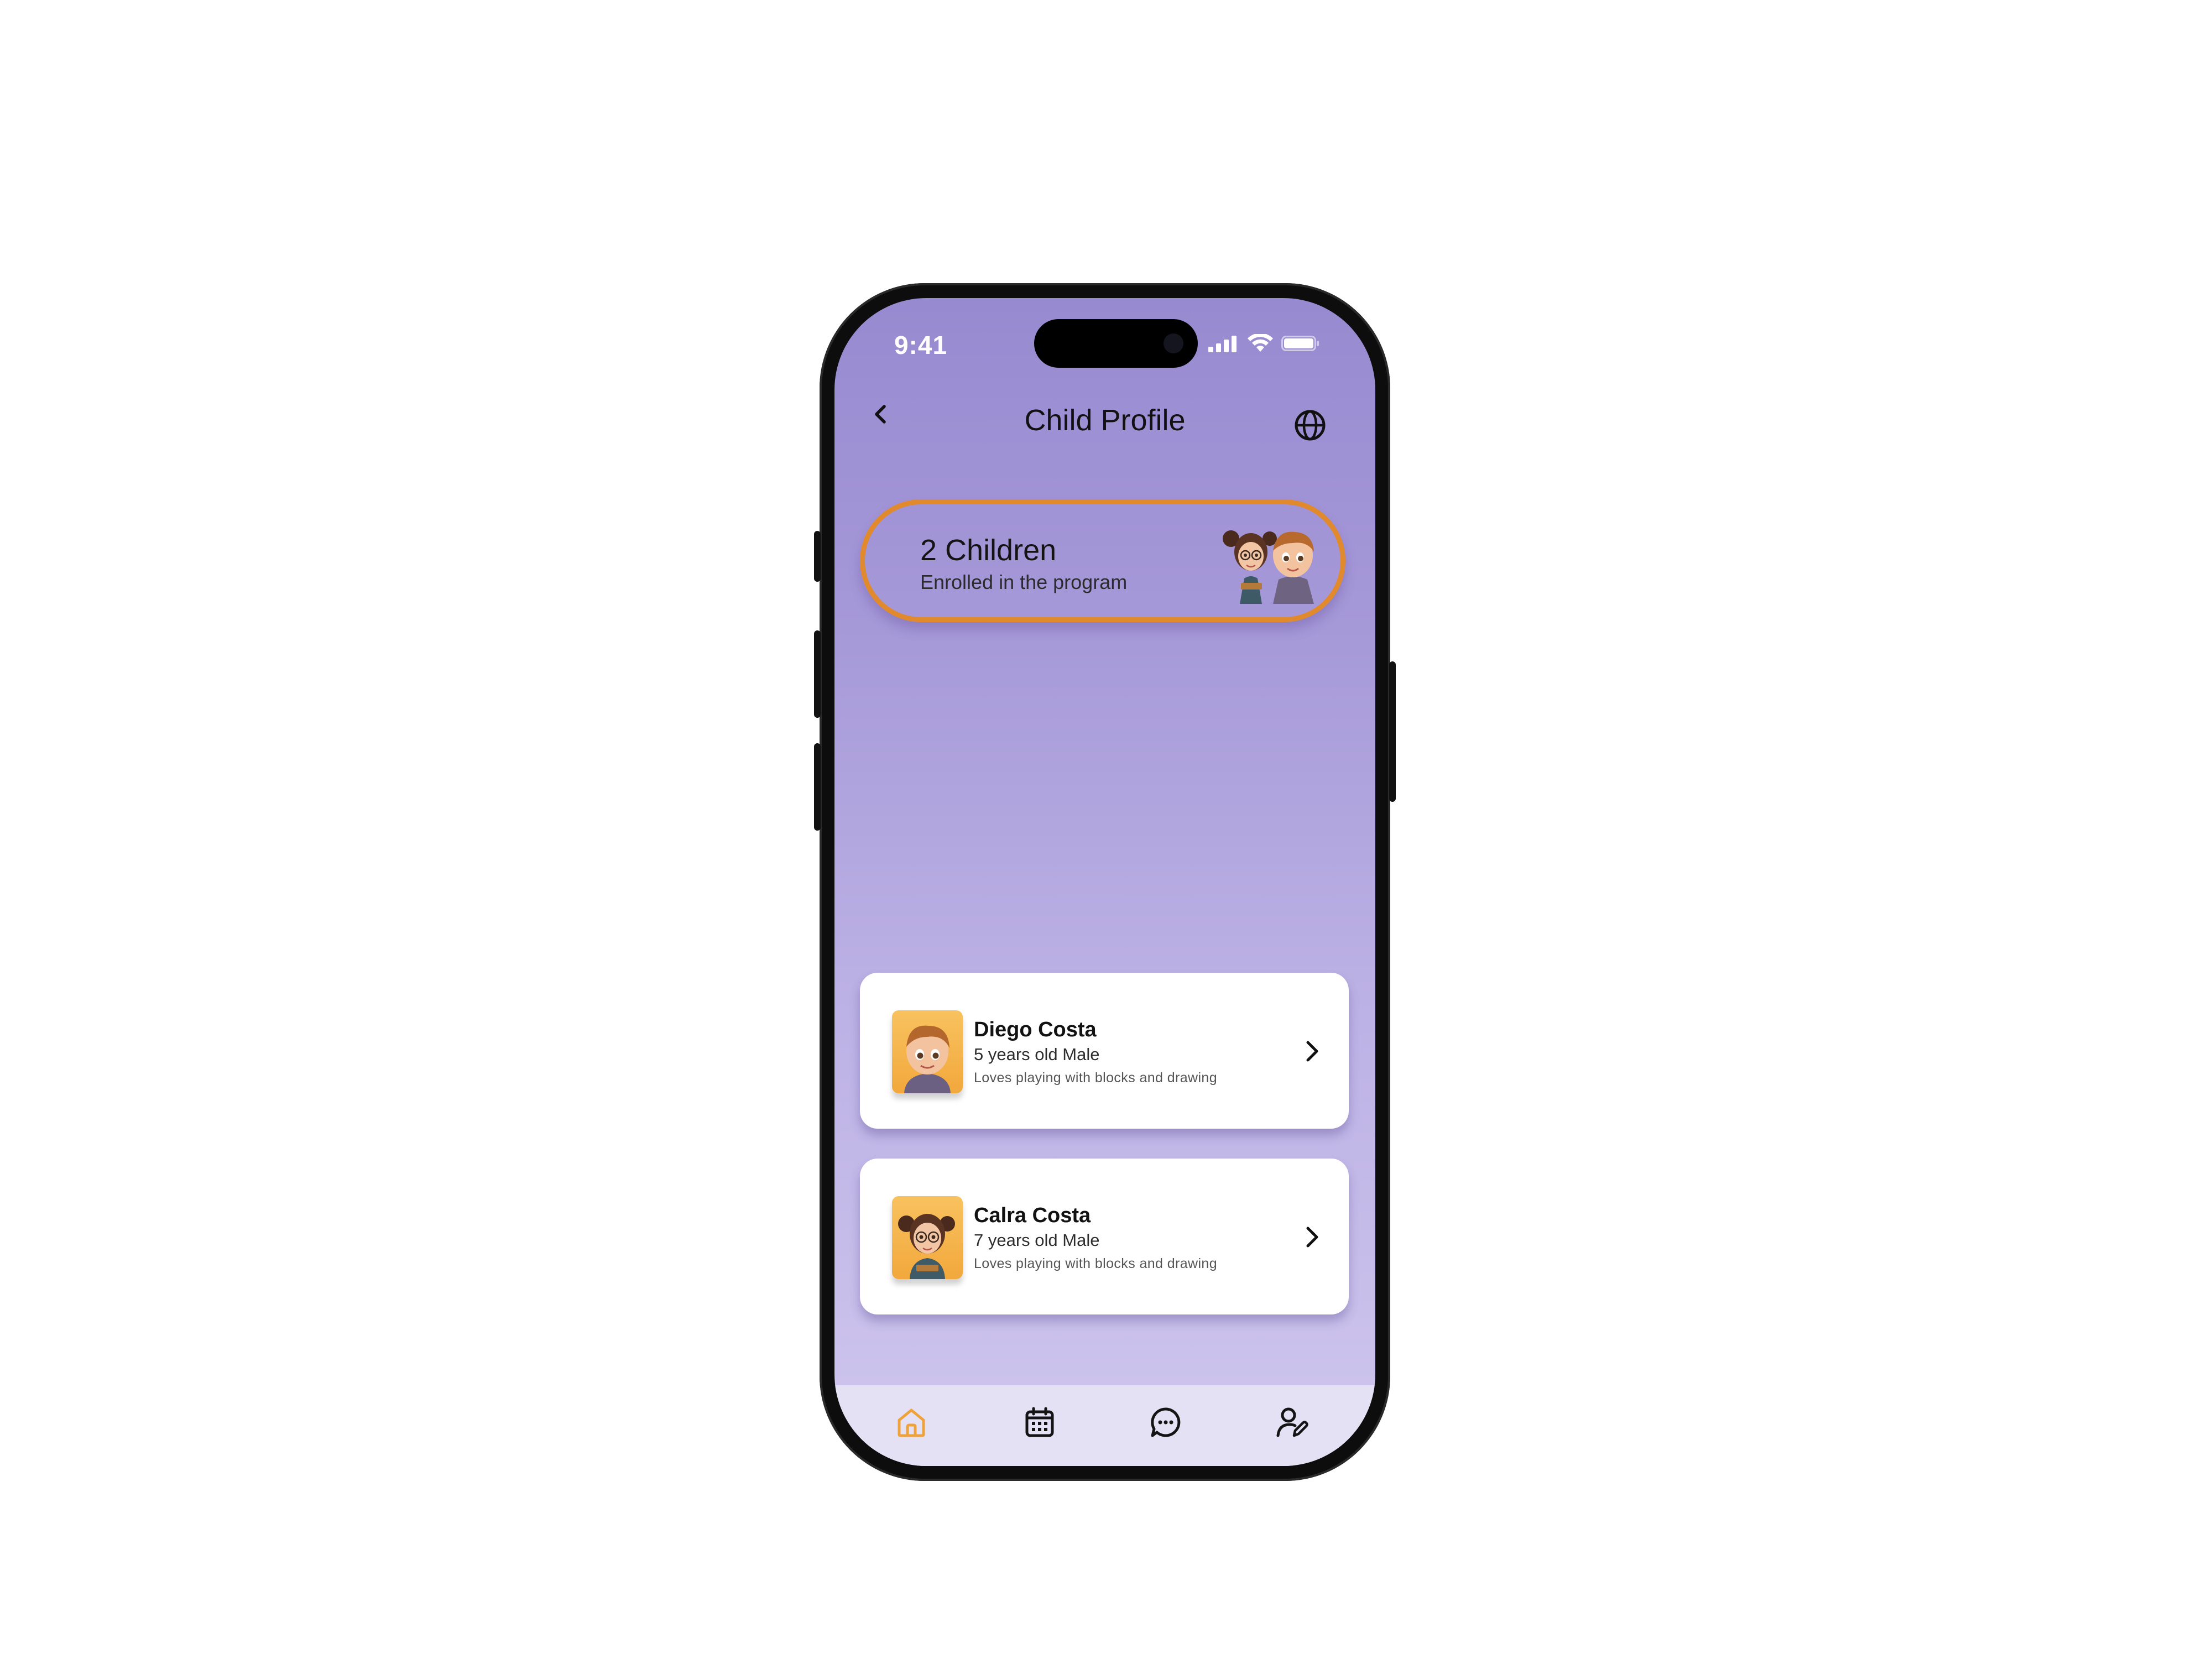  I want to click on power-button, so click(1393, 731).